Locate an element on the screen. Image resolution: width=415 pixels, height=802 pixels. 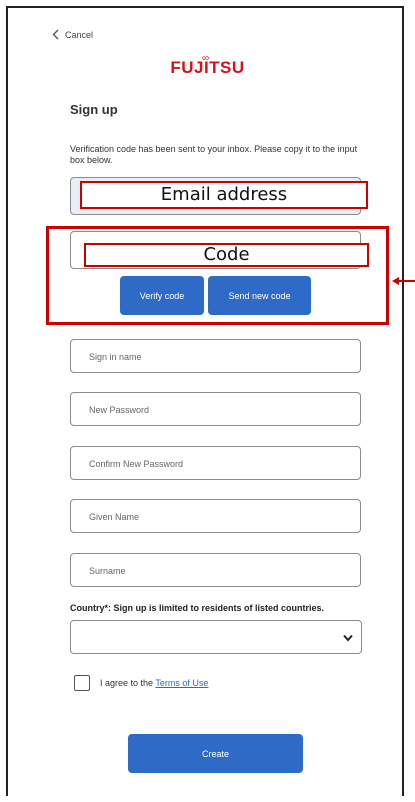
agree-text: I agree to the Terms of Use is located at coordinates (154, 683).